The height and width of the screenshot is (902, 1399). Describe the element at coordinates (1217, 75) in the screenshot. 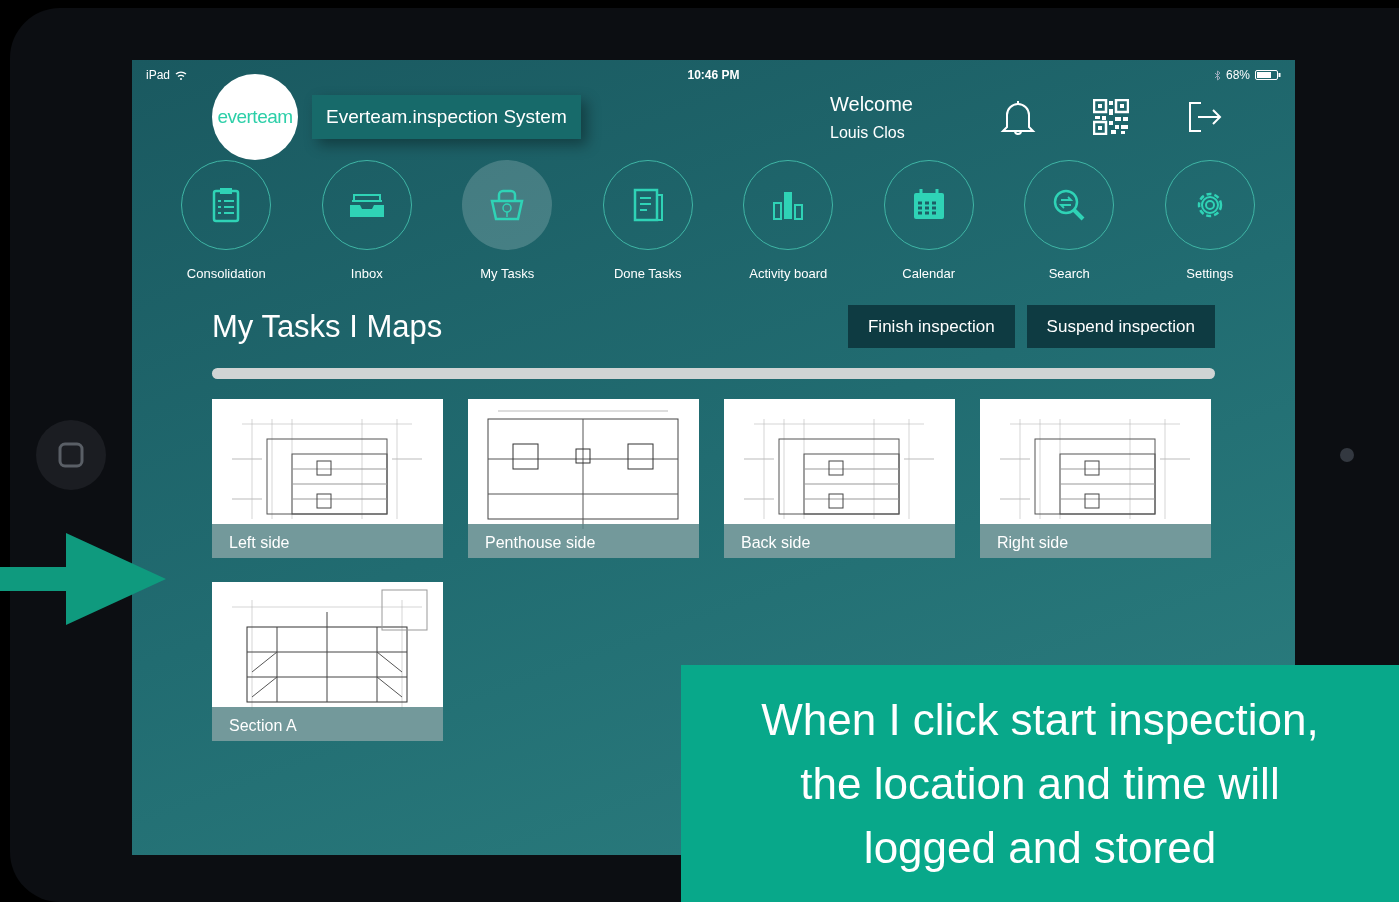

I see `bluetooth-icon` at that location.